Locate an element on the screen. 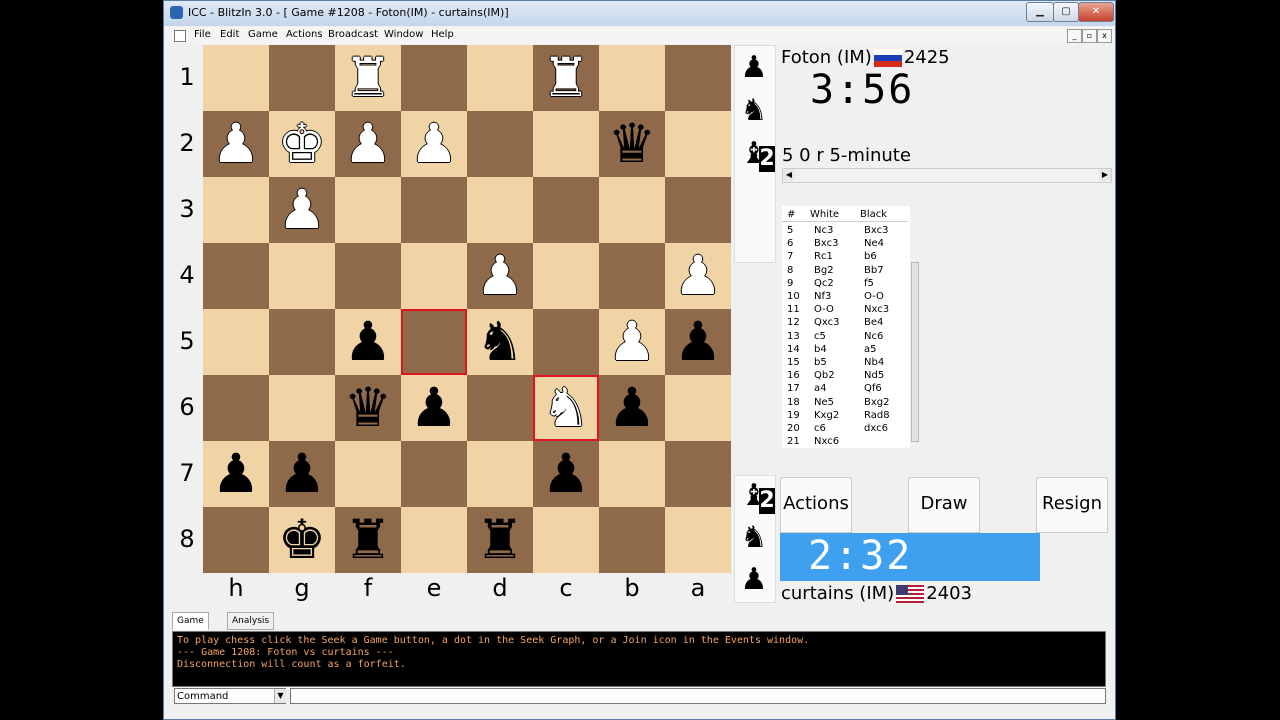  close-button: ✕ is located at coordinates (1096, 12).